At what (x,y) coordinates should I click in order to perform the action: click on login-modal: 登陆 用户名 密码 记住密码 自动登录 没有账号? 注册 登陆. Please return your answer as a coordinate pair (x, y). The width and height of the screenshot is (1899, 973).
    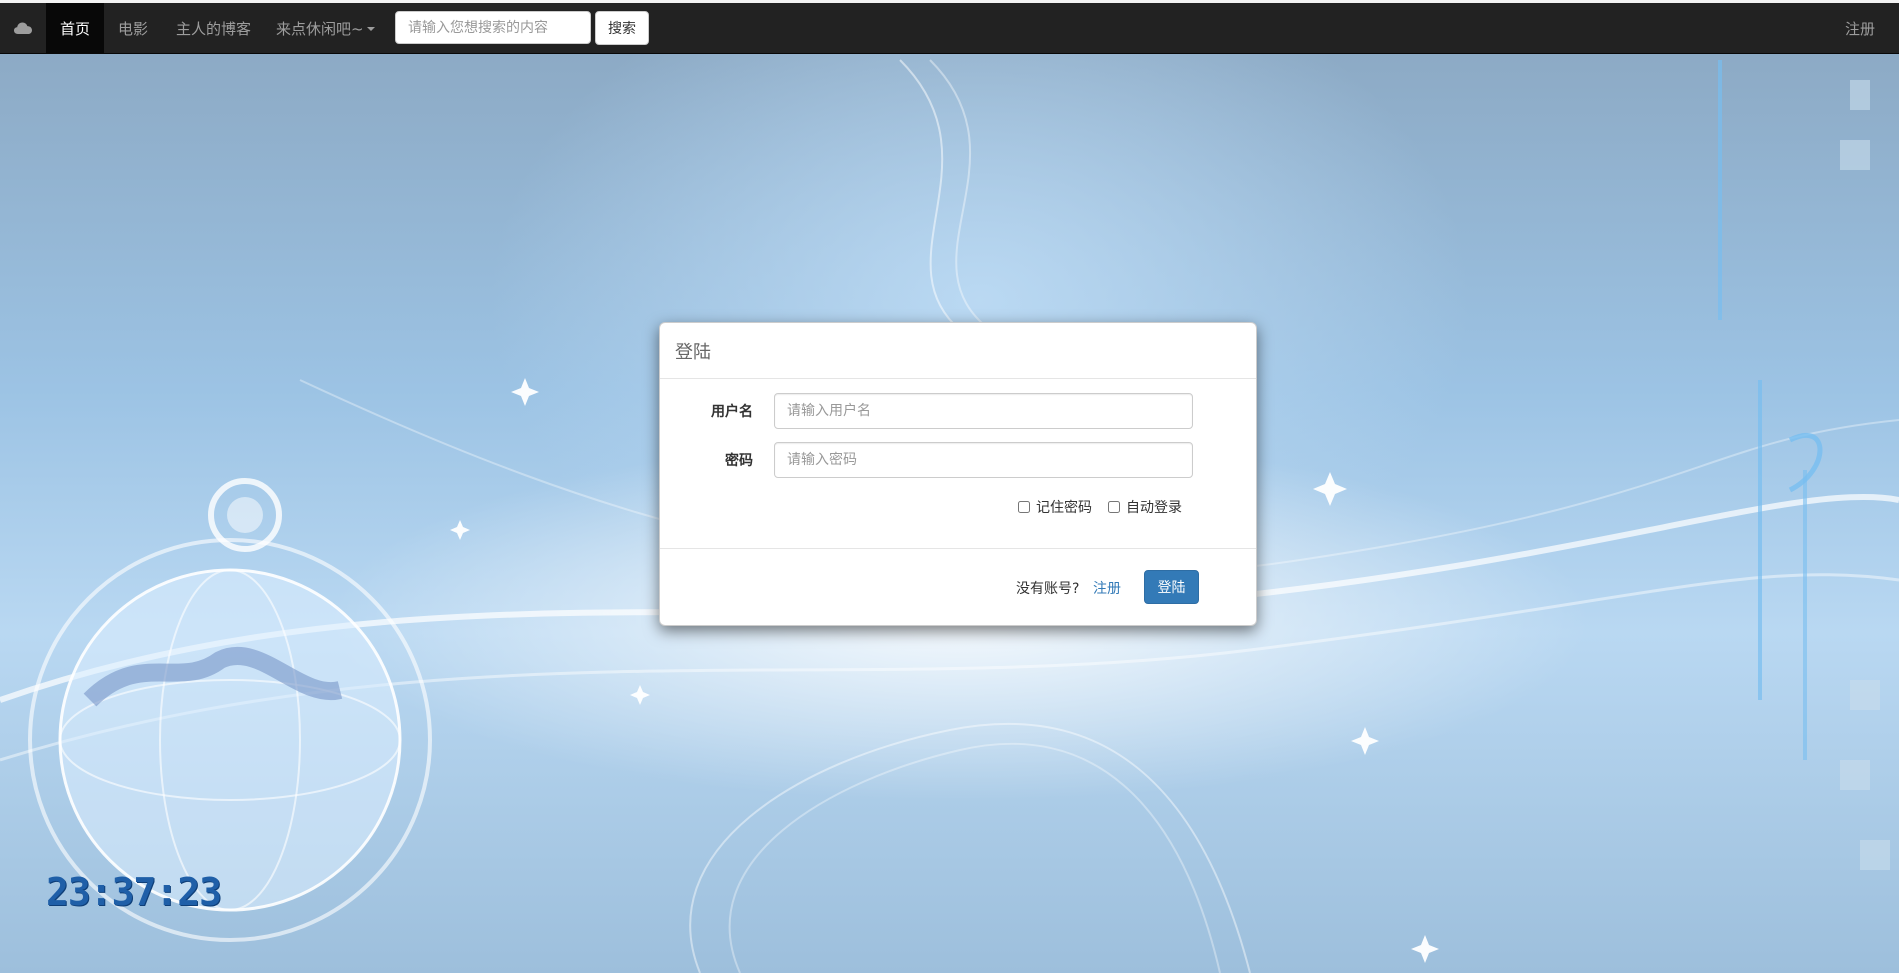
    Looking at the image, I should click on (958, 474).